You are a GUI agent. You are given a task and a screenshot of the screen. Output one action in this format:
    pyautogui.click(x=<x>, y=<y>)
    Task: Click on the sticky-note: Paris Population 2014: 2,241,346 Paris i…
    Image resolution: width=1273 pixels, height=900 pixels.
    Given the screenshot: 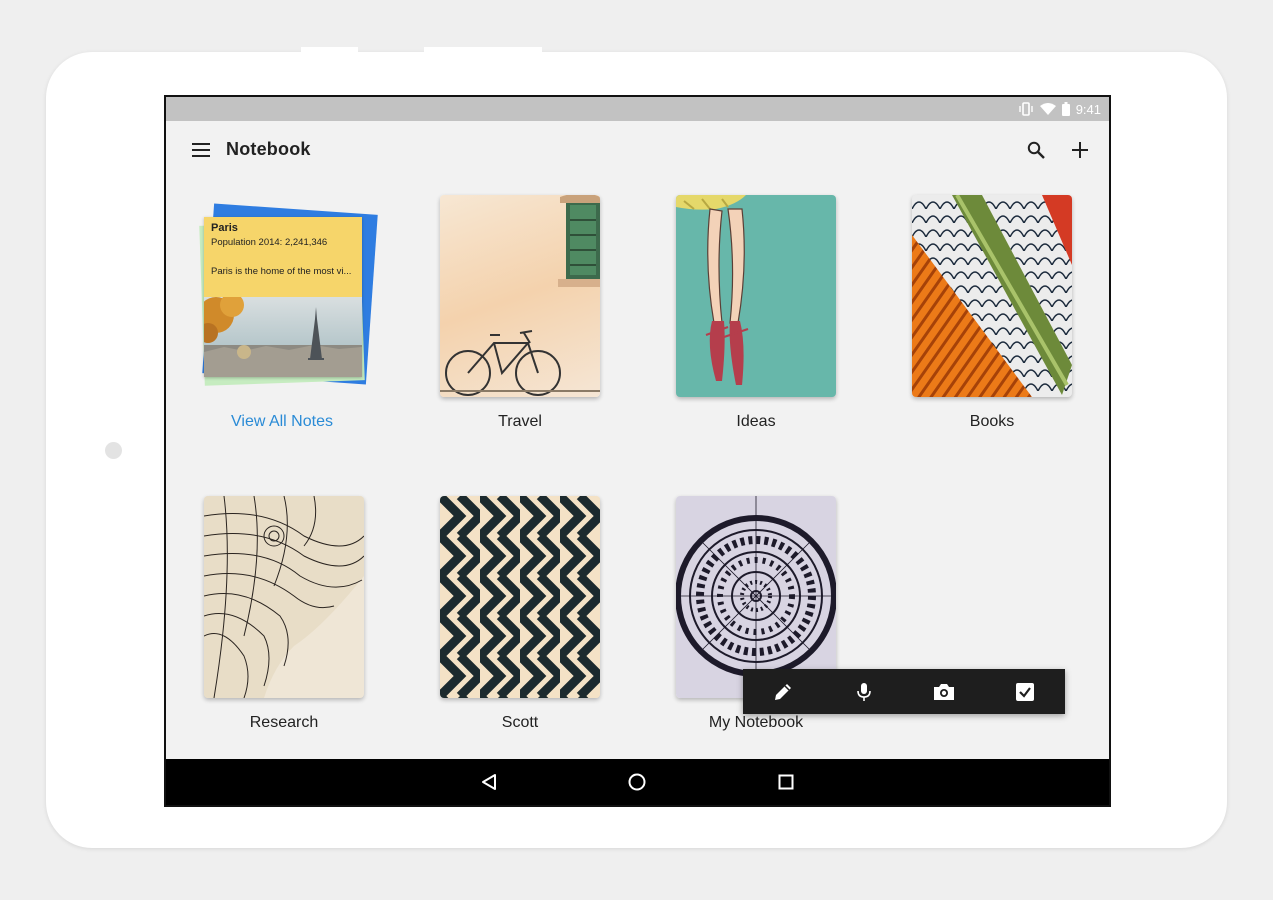 What is the action you would take?
    pyautogui.click(x=283, y=257)
    